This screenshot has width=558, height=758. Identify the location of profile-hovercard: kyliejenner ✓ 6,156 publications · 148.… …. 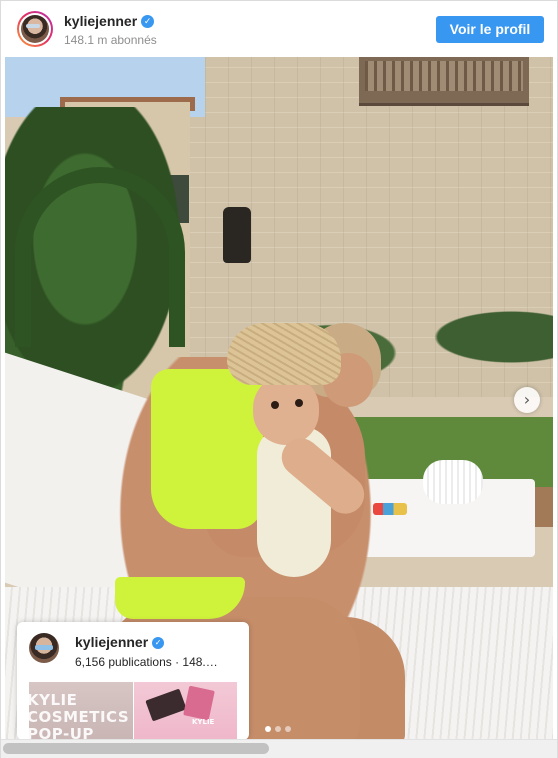
(133, 681).